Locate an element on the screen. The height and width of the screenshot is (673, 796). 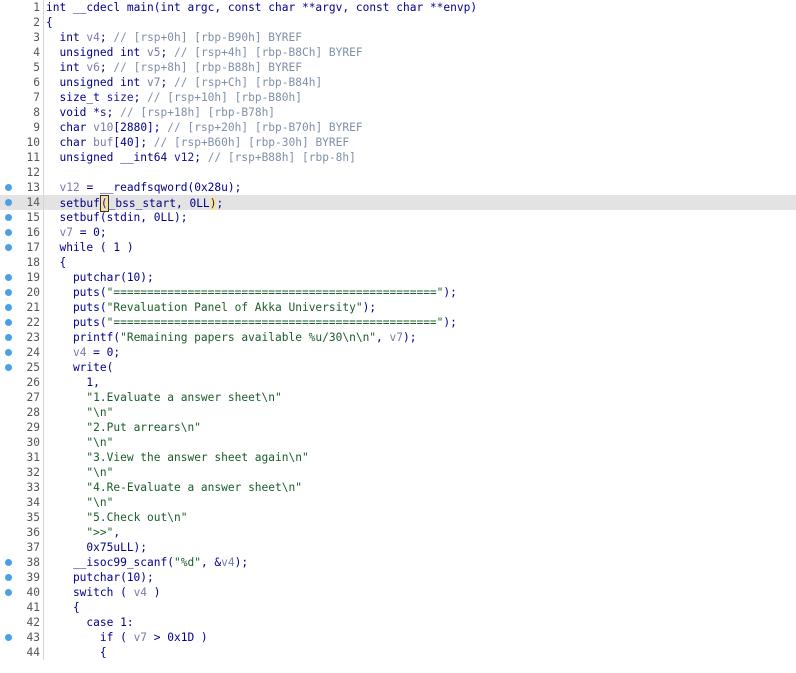
code-line: 14 setbuf(_bss_start, 0LL); is located at coordinates (398, 203).